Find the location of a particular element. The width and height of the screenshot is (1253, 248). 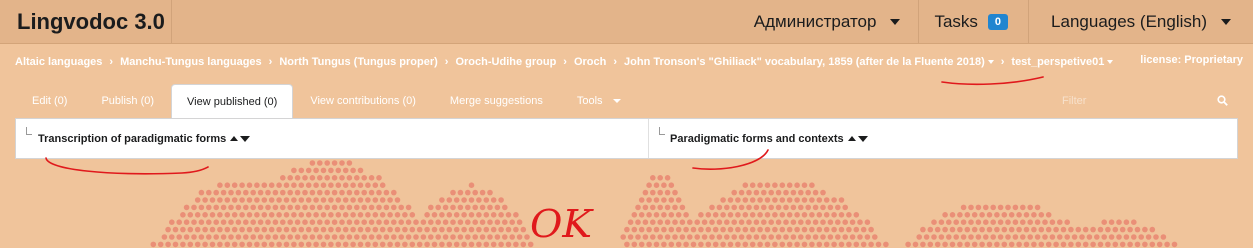

tab-edit: Edit (0) is located at coordinates (49, 101).